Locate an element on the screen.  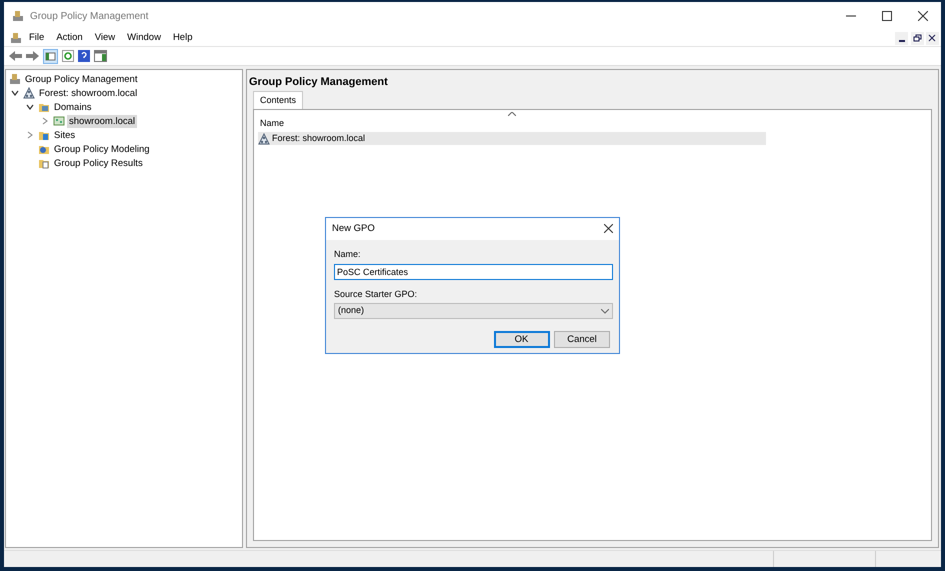
maximize-icon is located at coordinates (887, 16).